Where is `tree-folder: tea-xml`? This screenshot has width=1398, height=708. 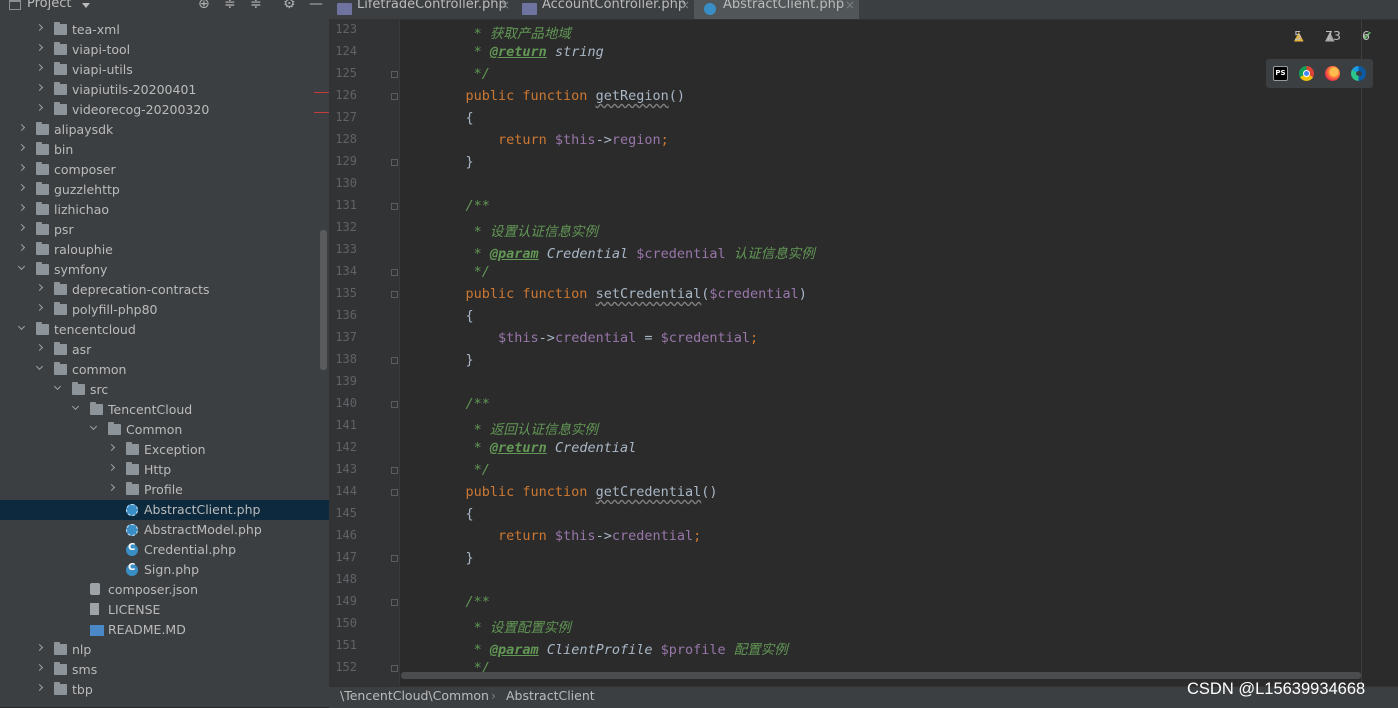 tree-folder: tea-xml is located at coordinates (164, 30).